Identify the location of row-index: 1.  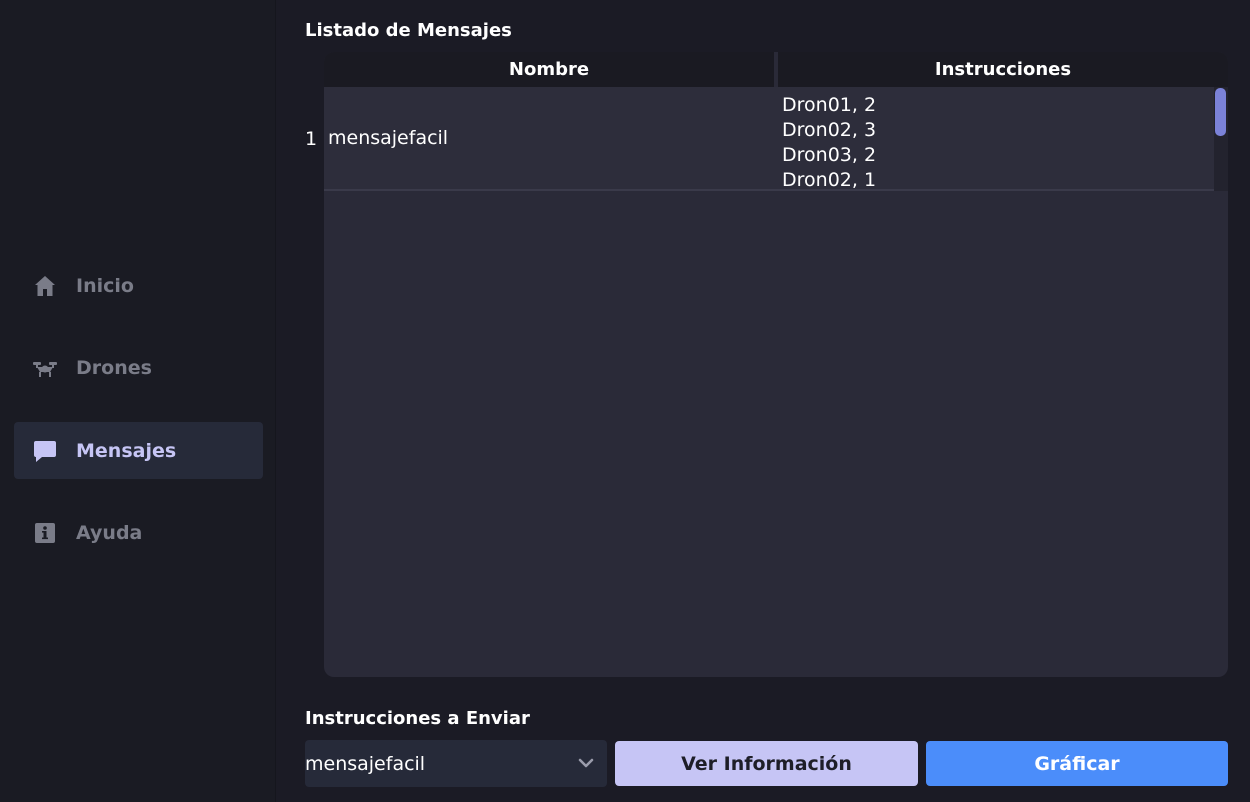
(311, 139).